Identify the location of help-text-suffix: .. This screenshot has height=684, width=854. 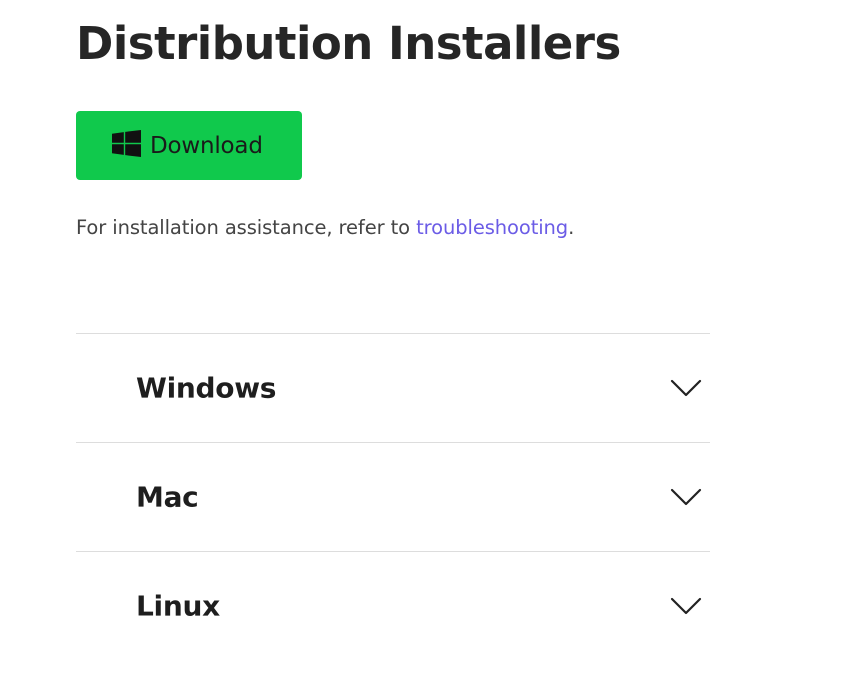
(571, 227).